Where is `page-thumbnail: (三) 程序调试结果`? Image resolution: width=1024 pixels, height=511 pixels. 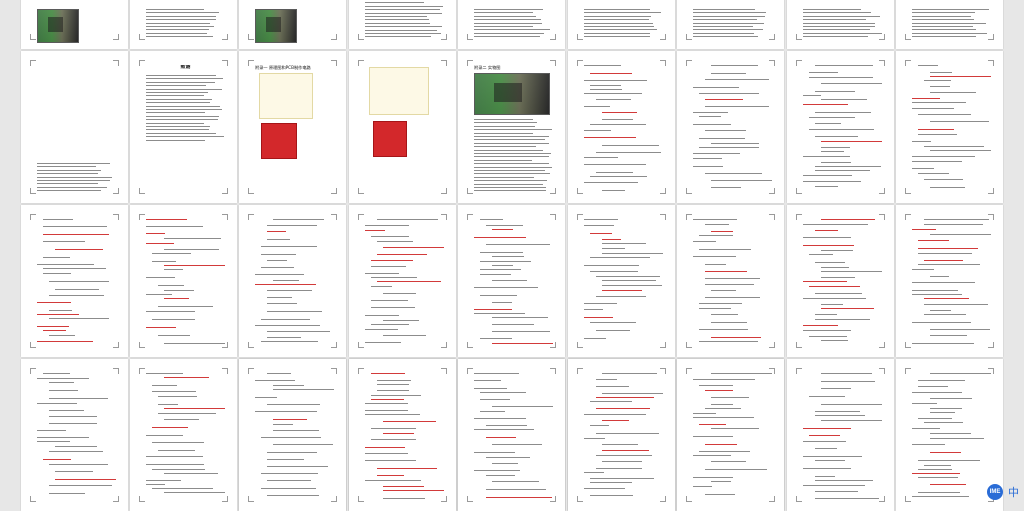
page-thumbnail: (三) 程序调试结果 is located at coordinates (402, 24).